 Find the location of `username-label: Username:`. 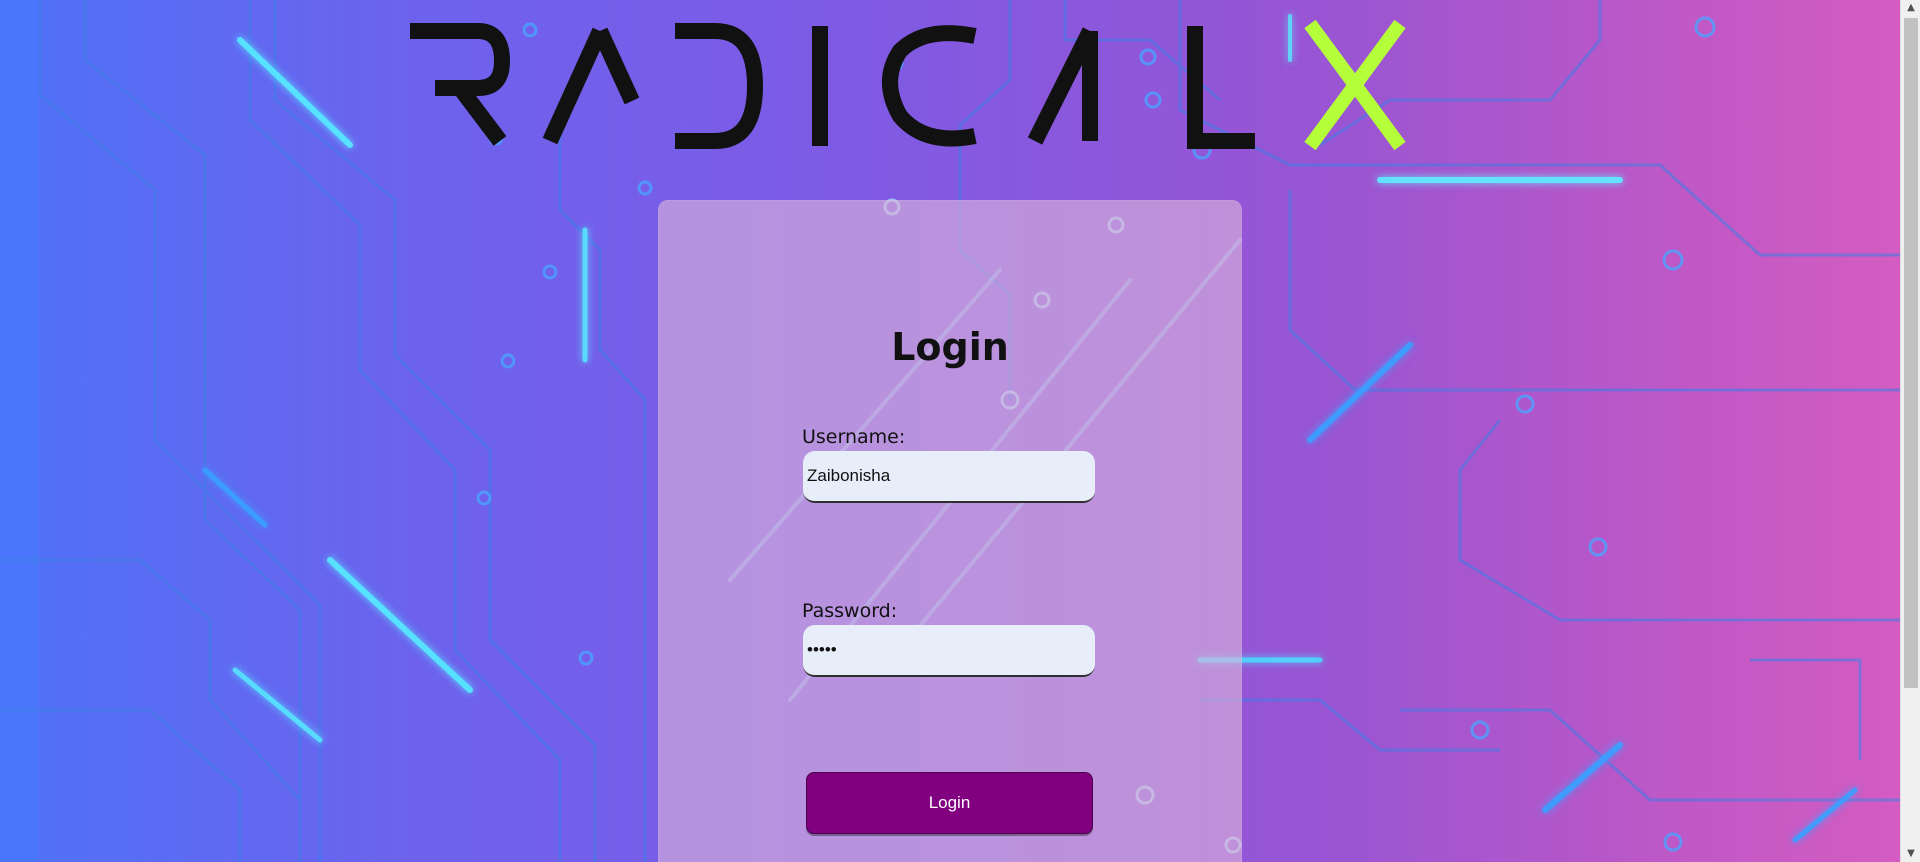

username-label: Username: is located at coordinates (854, 437).